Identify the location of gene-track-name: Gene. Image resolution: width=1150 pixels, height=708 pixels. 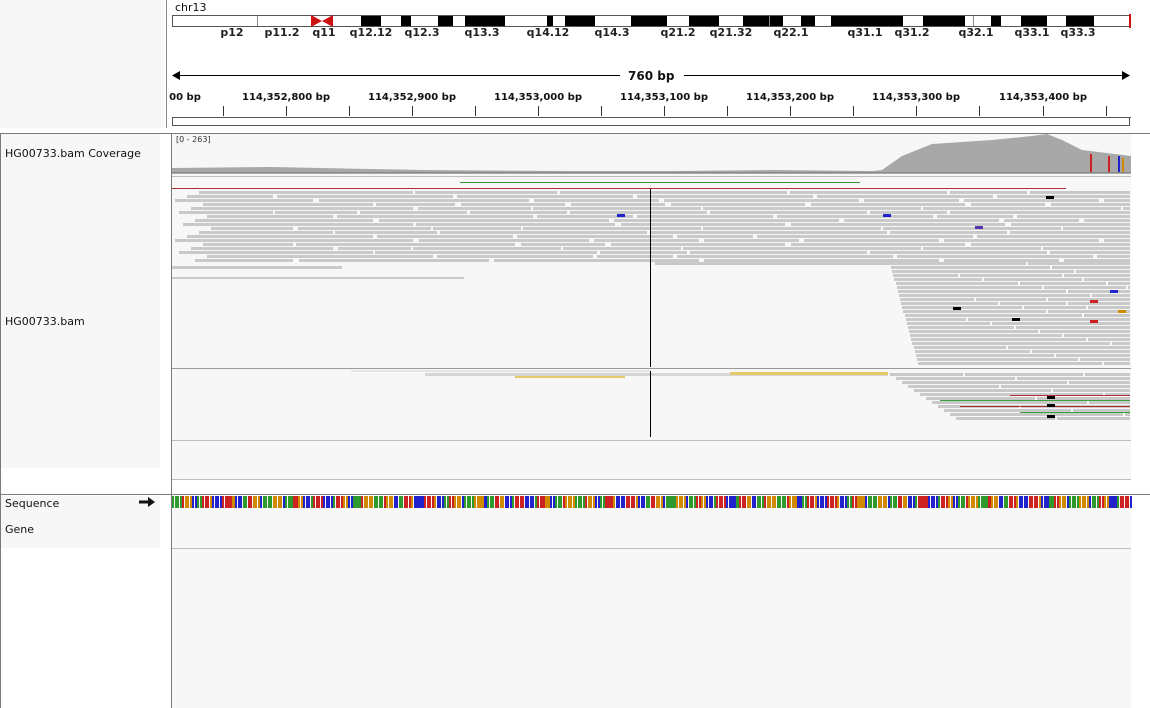
(19, 529).